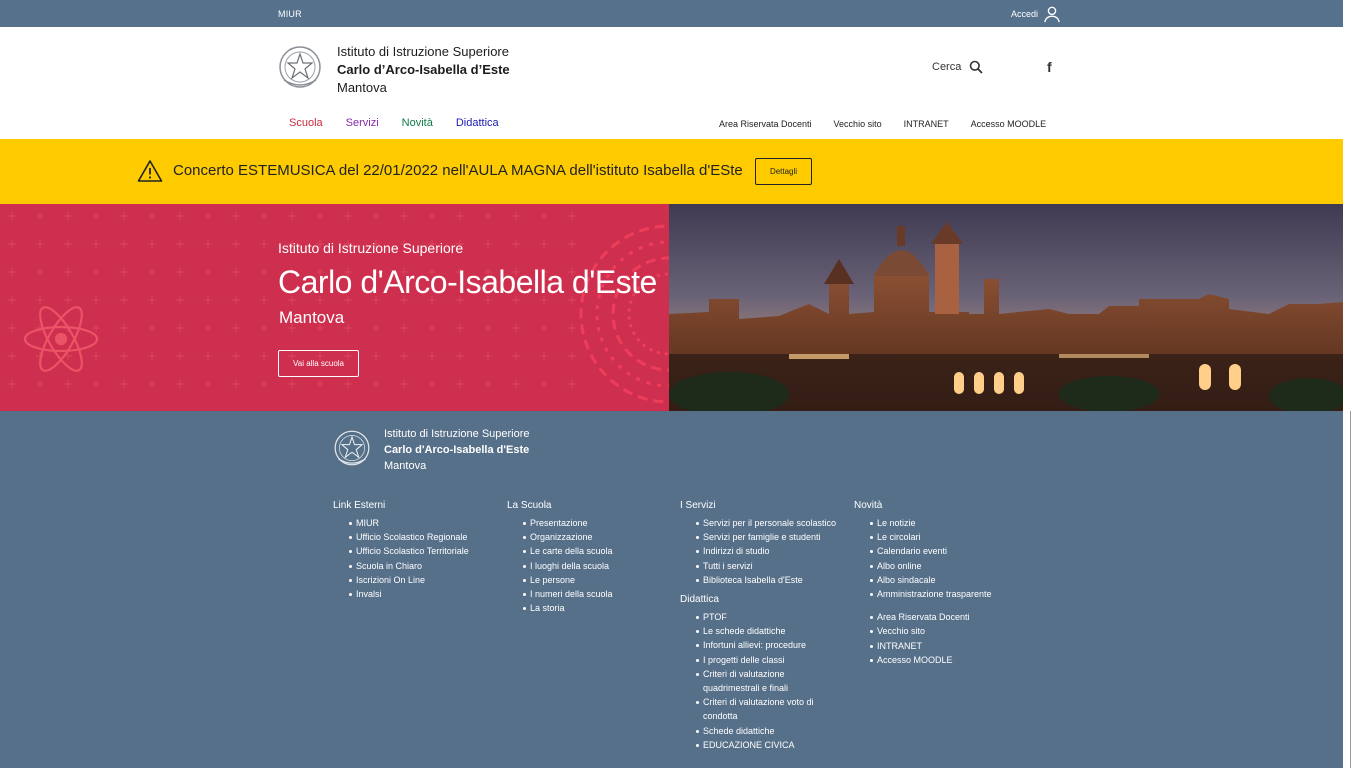 The width and height of the screenshot is (1366, 768). I want to click on footer-link: I numeri della scuola, so click(560, 594).